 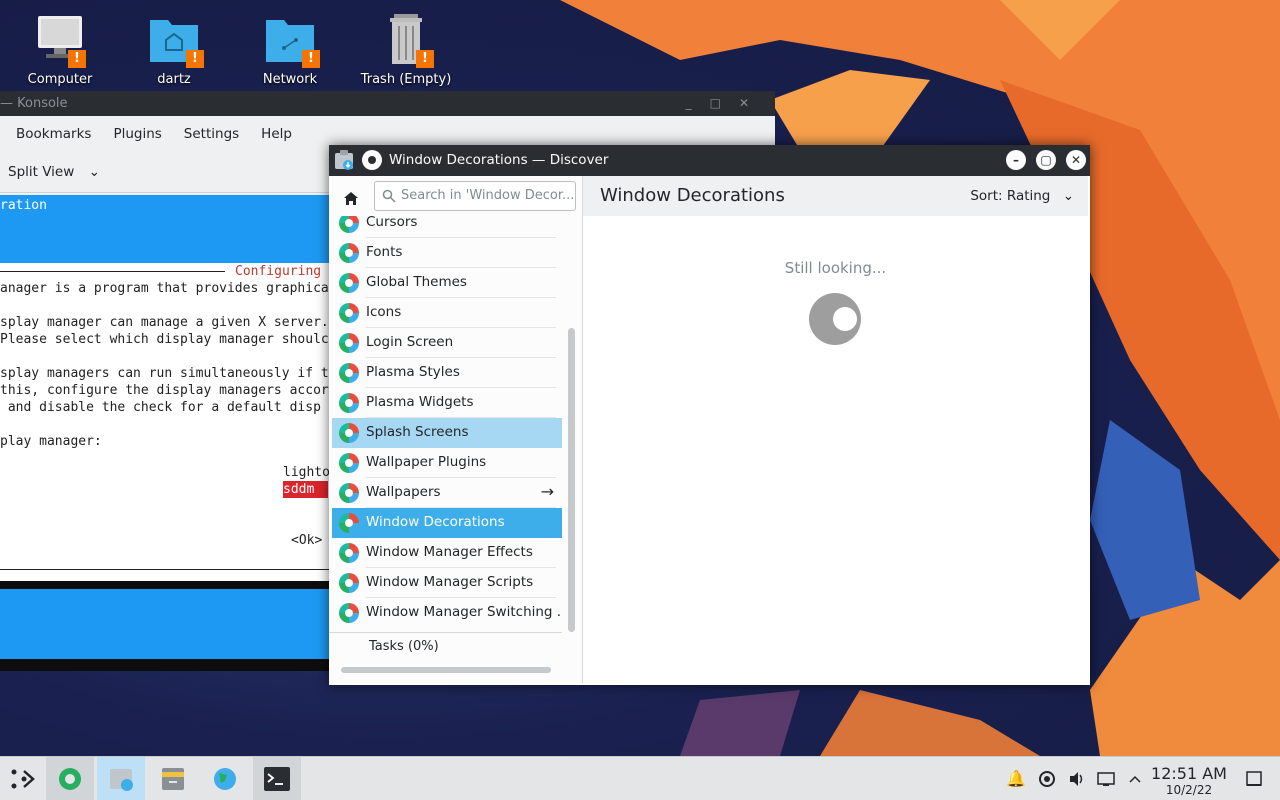 I want to click on category-item: Fonts, so click(x=447, y=253).